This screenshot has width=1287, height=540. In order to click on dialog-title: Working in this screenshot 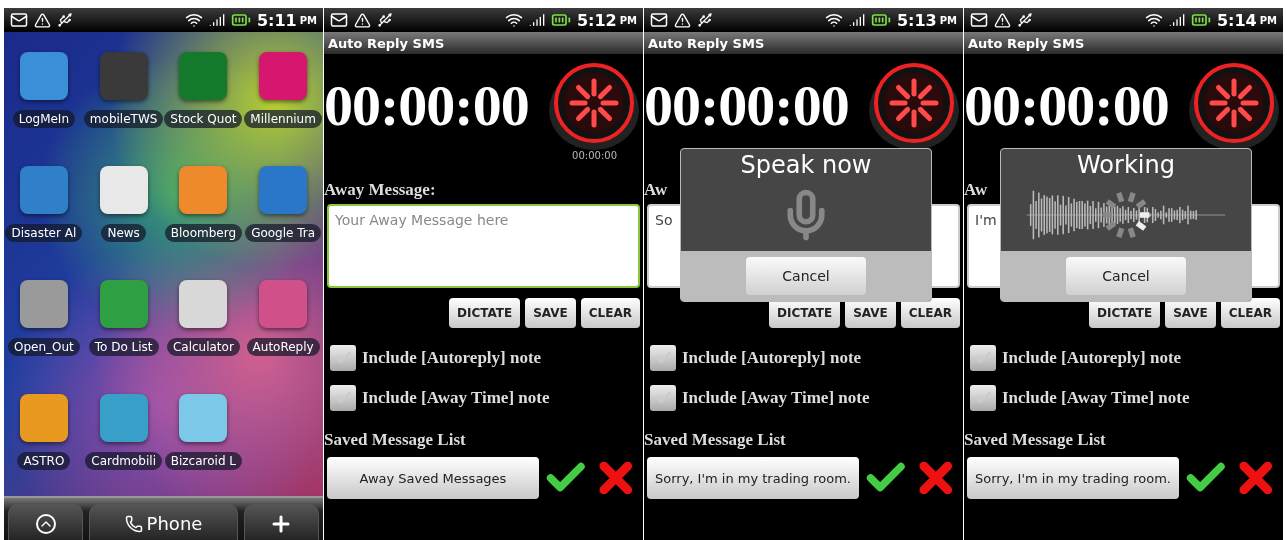, I will do `click(1126, 165)`.